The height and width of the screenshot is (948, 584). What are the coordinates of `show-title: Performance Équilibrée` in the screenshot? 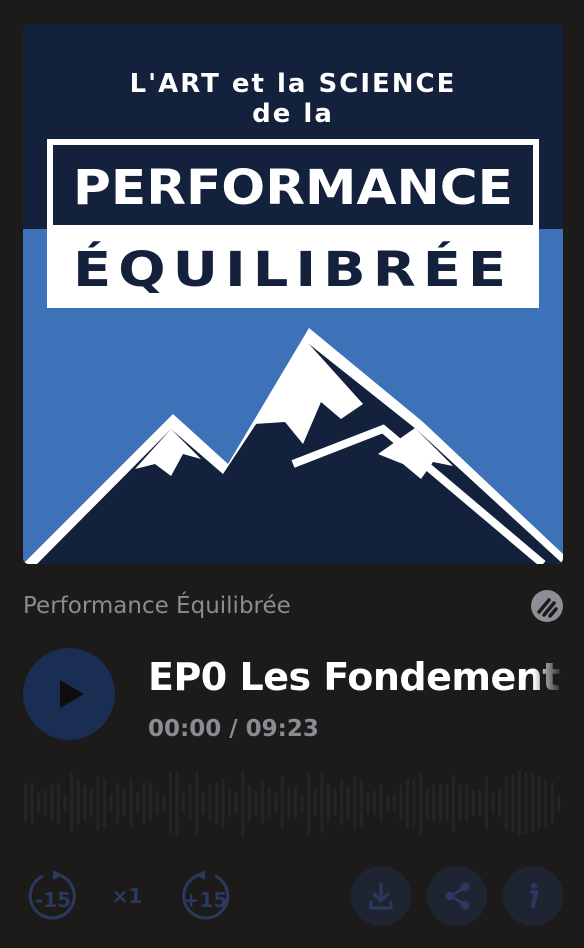 It's located at (157, 606).